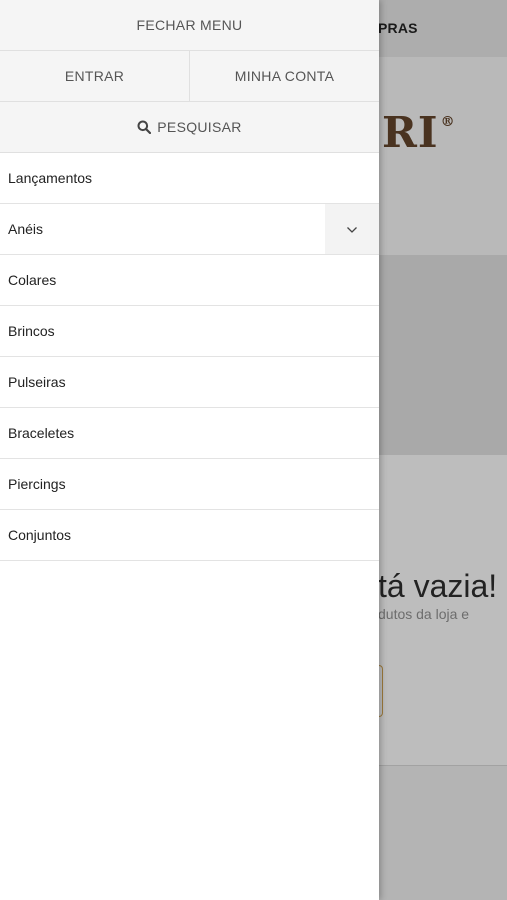  Describe the element at coordinates (37, 382) in the screenshot. I see `menu-item-label: Pulseiras` at that location.